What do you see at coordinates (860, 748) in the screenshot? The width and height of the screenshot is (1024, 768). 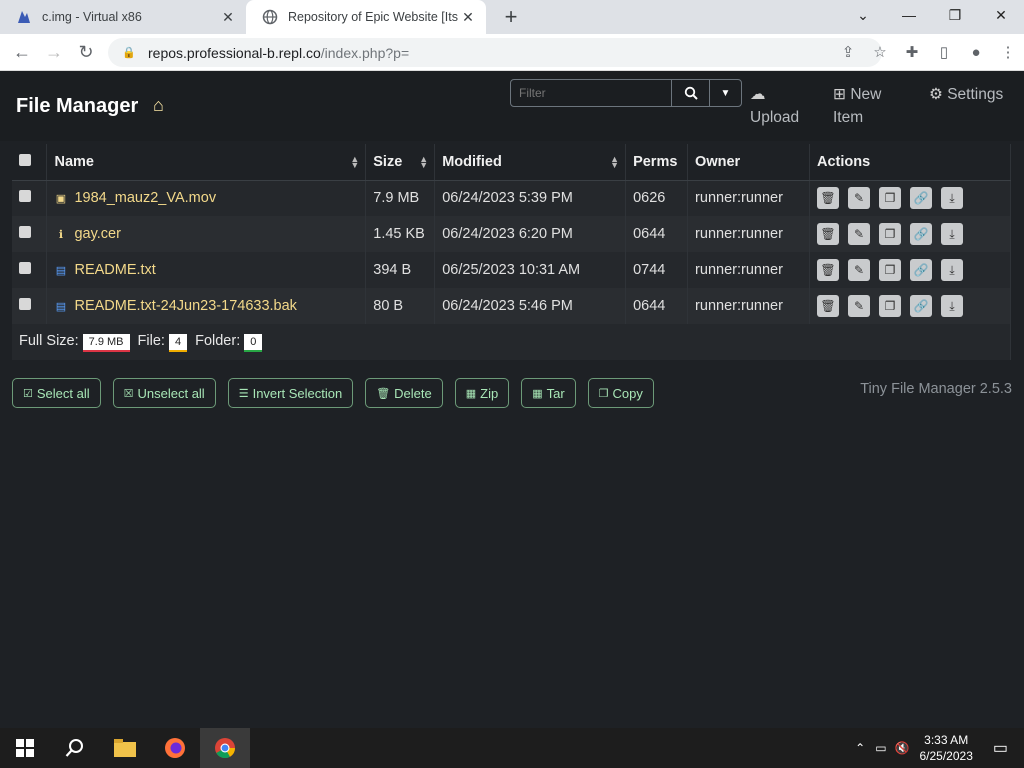 I see `chevron-up-icon: ⌃` at bounding box center [860, 748].